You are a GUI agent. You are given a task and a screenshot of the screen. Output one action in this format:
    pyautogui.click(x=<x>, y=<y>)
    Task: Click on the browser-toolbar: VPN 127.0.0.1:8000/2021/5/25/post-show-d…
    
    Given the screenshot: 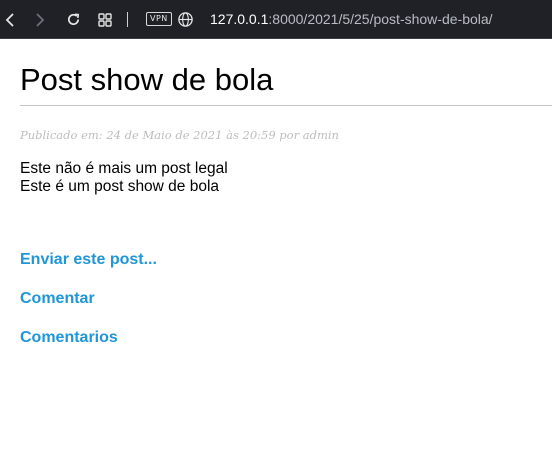 What is the action you would take?
    pyautogui.click(x=276, y=19)
    